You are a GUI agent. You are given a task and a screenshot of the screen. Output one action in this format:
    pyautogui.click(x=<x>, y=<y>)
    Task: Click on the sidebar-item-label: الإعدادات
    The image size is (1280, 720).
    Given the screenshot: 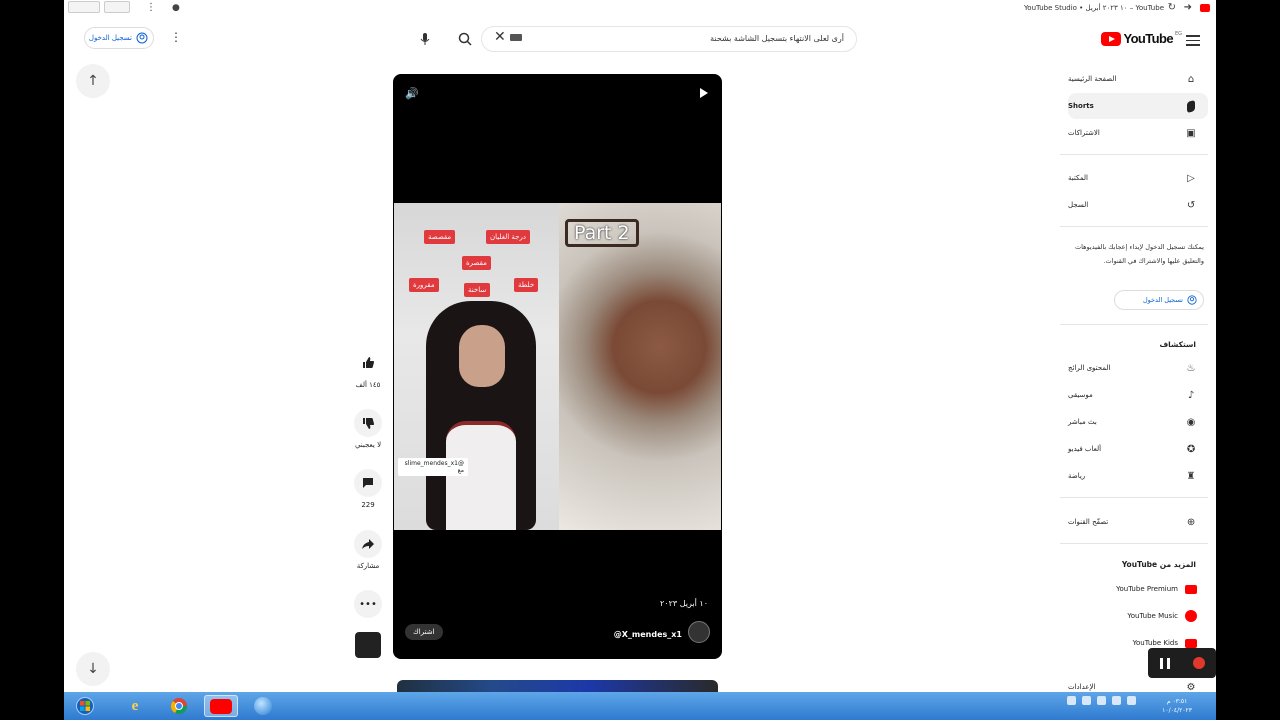 What is the action you would take?
    pyautogui.click(x=1082, y=687)
    